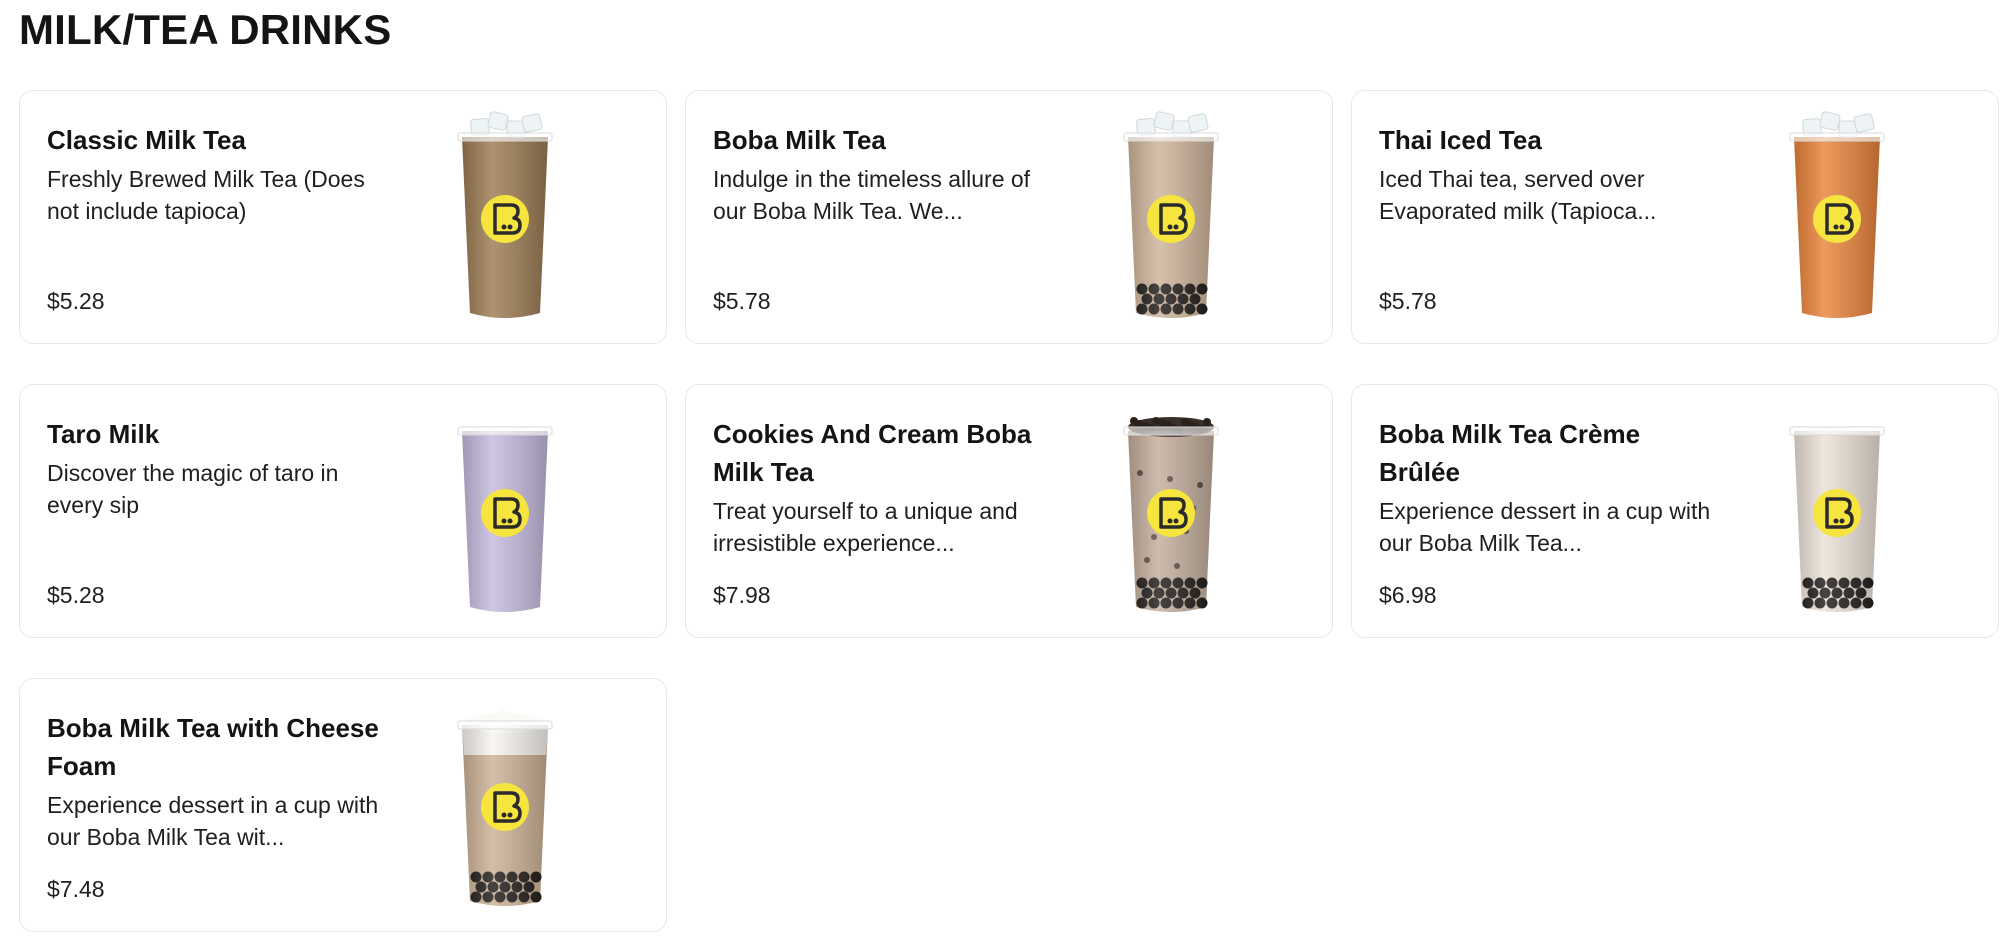 The width and height of the screenshot is (2000, 948). Describe the element at coordinates (193, 489) in the screenshot. I see `menu-item-description: Discover the magic of taro in every sip` at that location.